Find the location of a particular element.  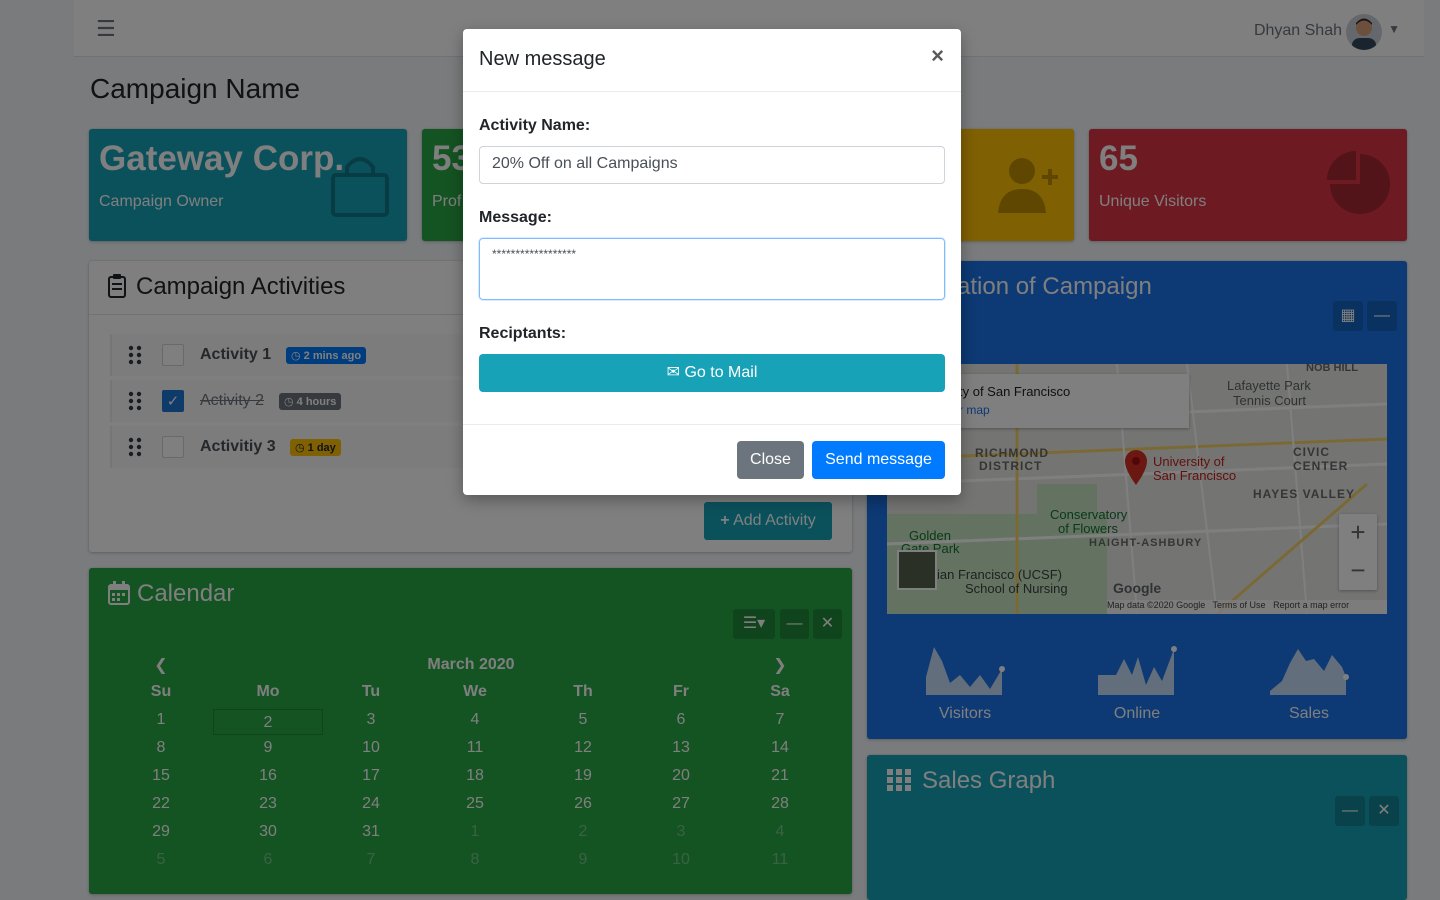

modal-footer: Close Send message is located at coordinates (712, 459).